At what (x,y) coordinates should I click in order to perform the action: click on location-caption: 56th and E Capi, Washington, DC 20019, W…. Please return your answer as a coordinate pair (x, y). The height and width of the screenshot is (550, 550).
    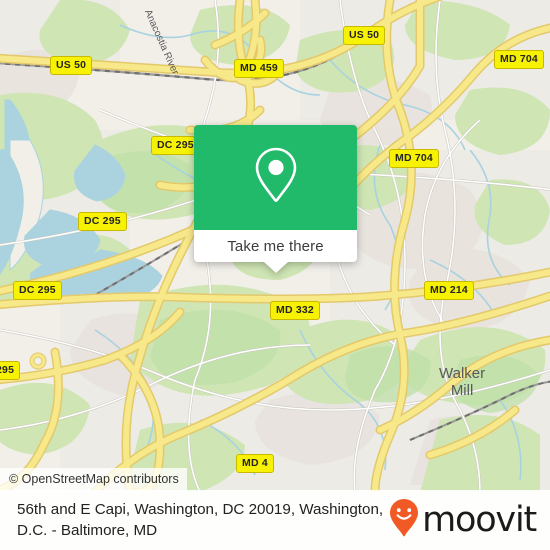
    Looking at the image, I should click on (200, 520).